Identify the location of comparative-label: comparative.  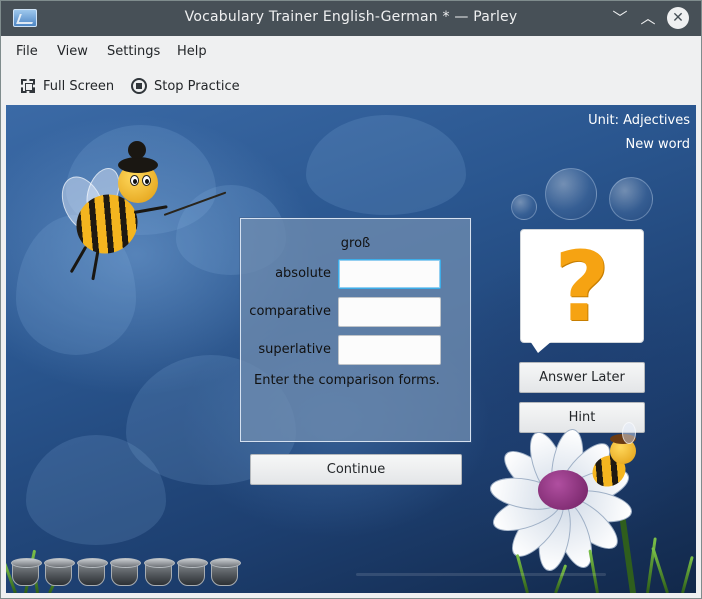
(290, 311).